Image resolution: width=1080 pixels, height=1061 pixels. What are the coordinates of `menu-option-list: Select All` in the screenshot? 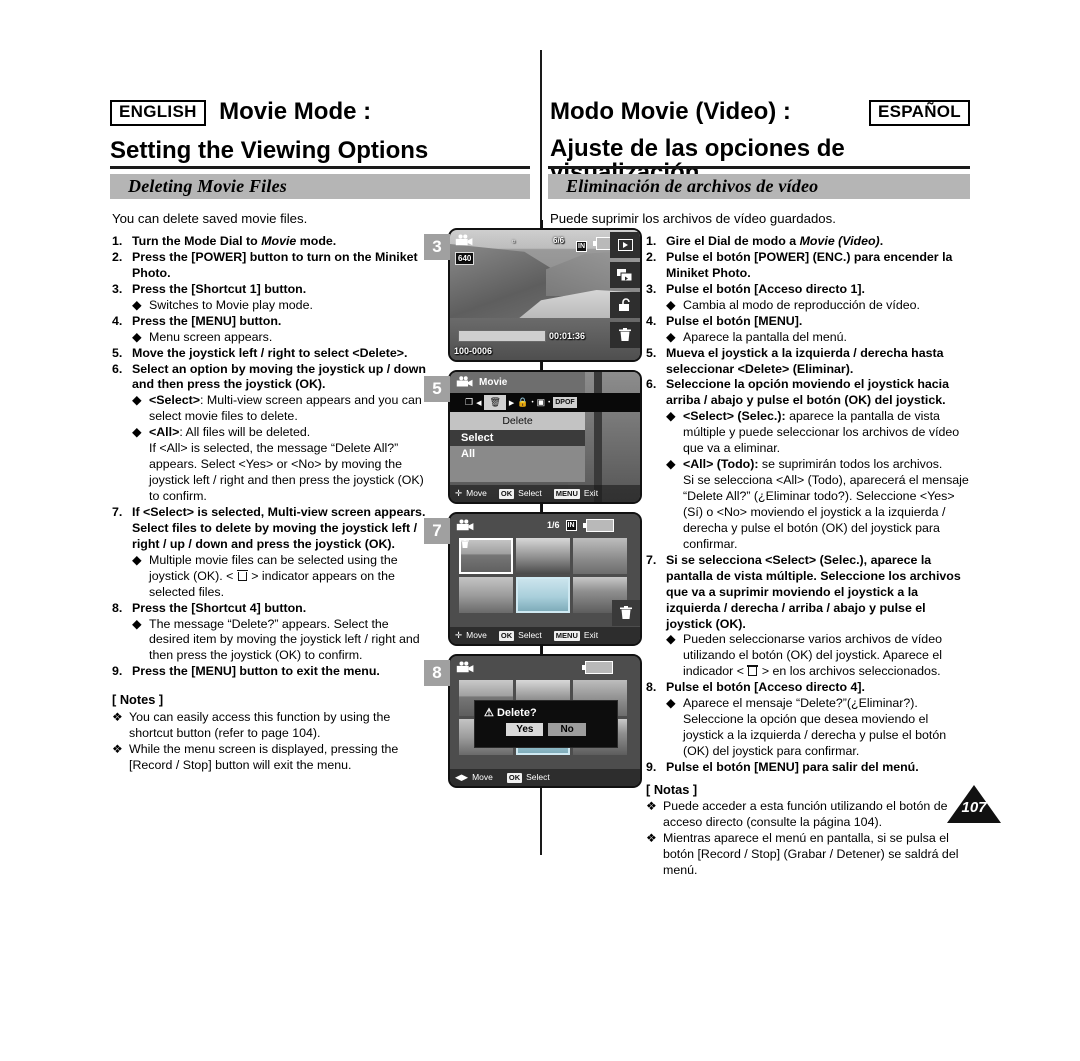 It's located at (517, 456).